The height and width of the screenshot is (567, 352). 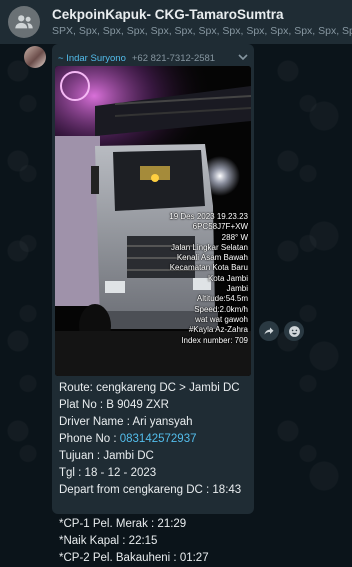 What do you see at coordinates (106, 456) in the screenshot?
I see `caption-tujuan: Tujuan : Jambi DC` at bounding box center [106, 456].